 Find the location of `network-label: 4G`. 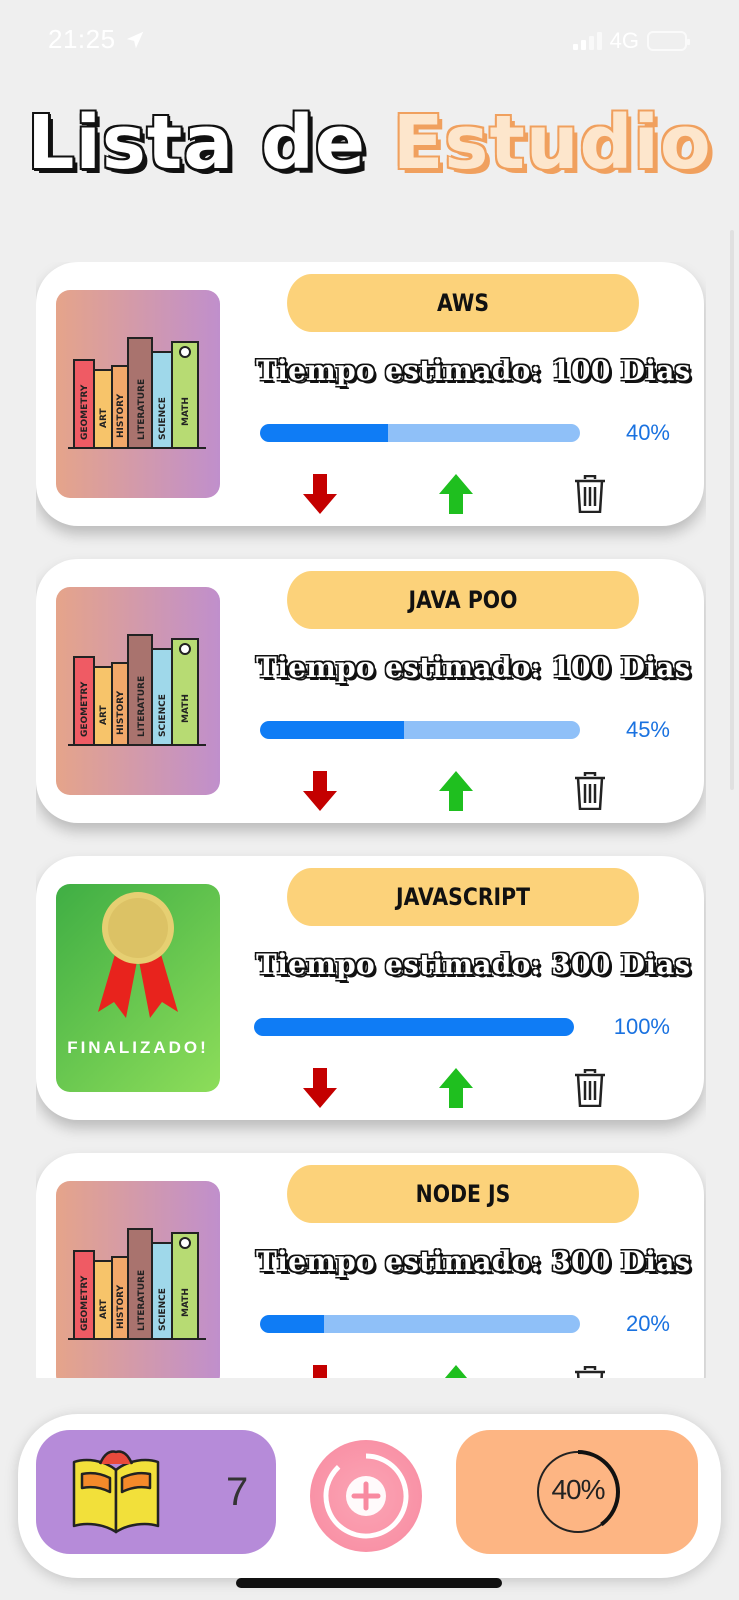

network-label: 4G is located at coordinates (624, 40).